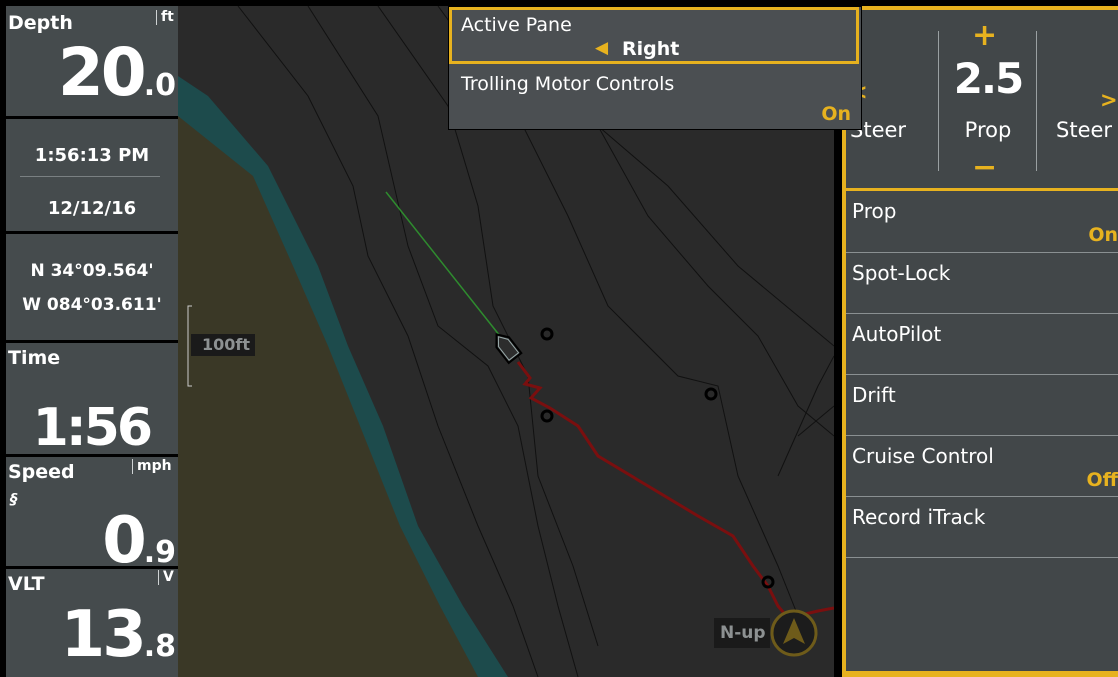 The width and height of the screenshot is (1118, 677). Describe the element at coordinates (116, 72) in the screenshot. I see `depth-value: 20.0` at that location.